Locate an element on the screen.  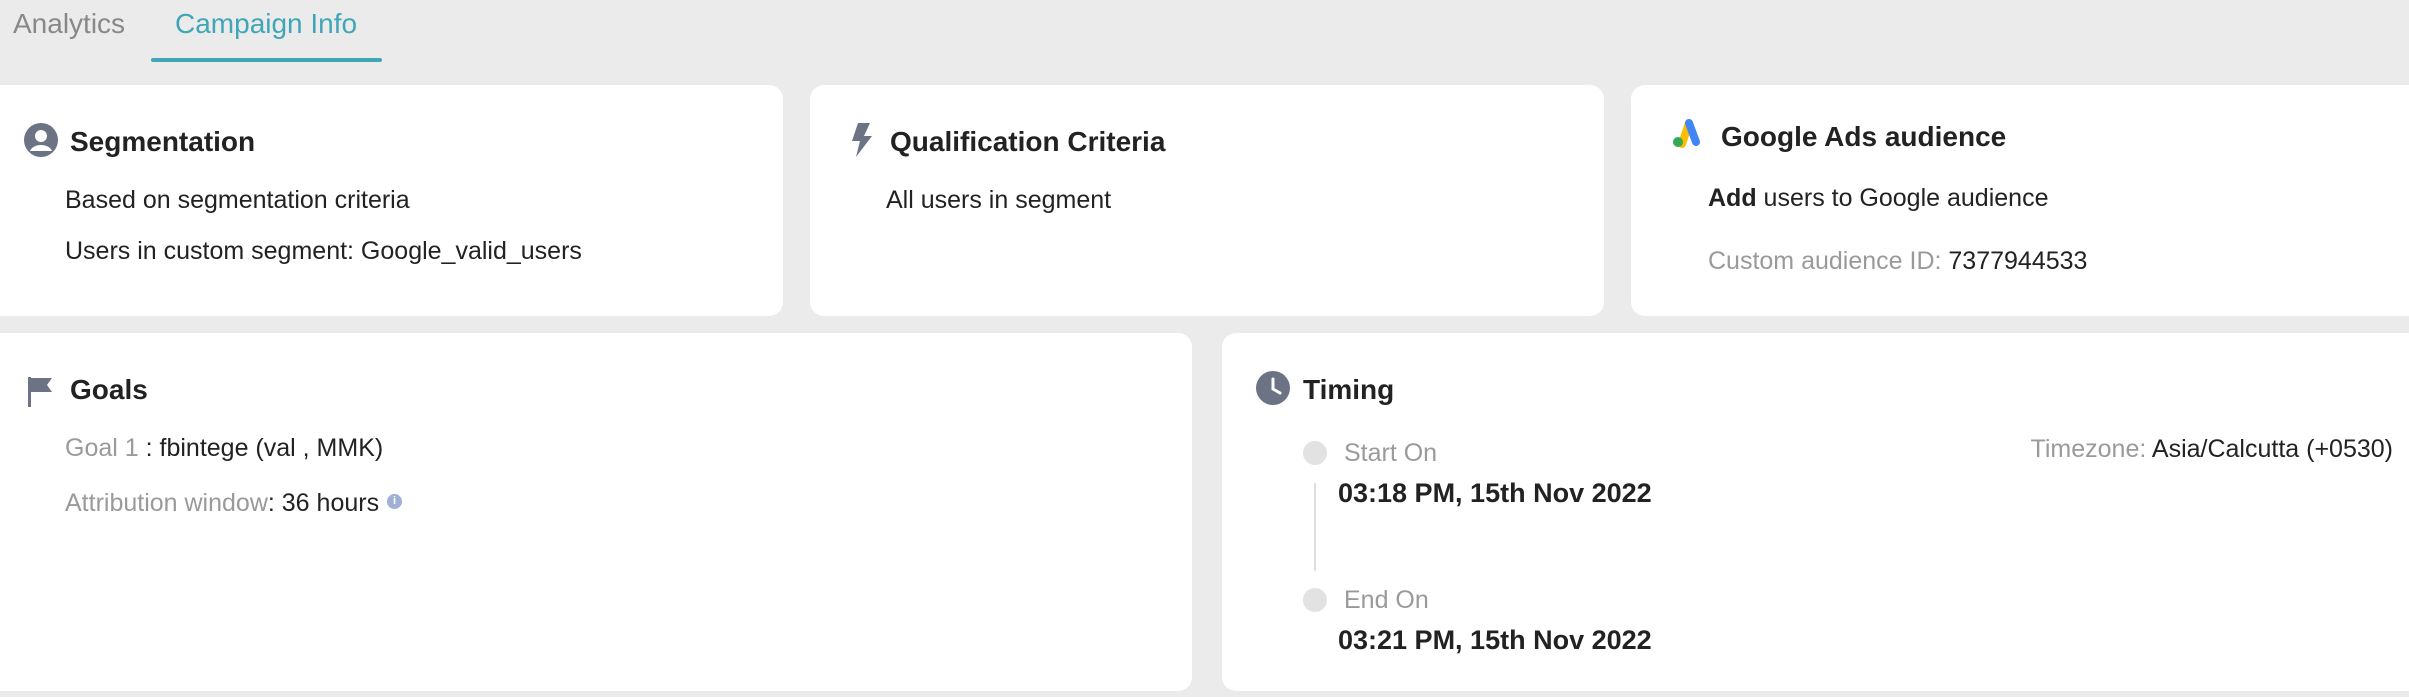
timezone-text: Timezone: Asia/Calcutta (+0530) is located at coordinates (2212, 449).